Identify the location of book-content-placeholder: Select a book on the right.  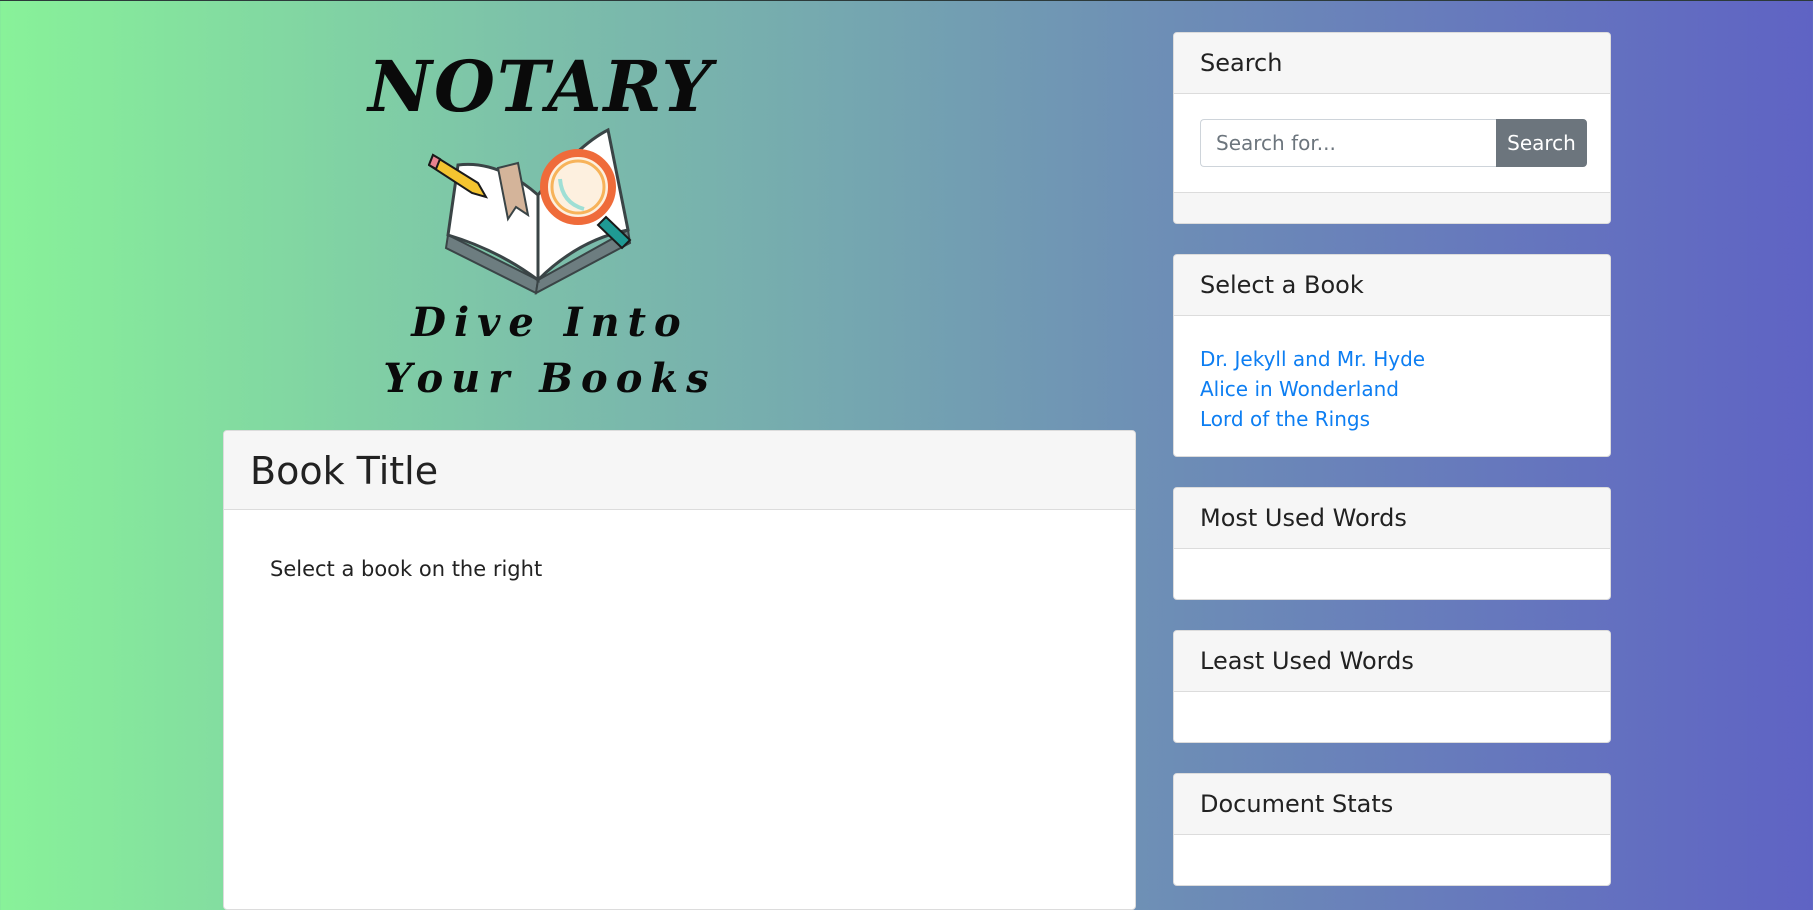
(406, 569).